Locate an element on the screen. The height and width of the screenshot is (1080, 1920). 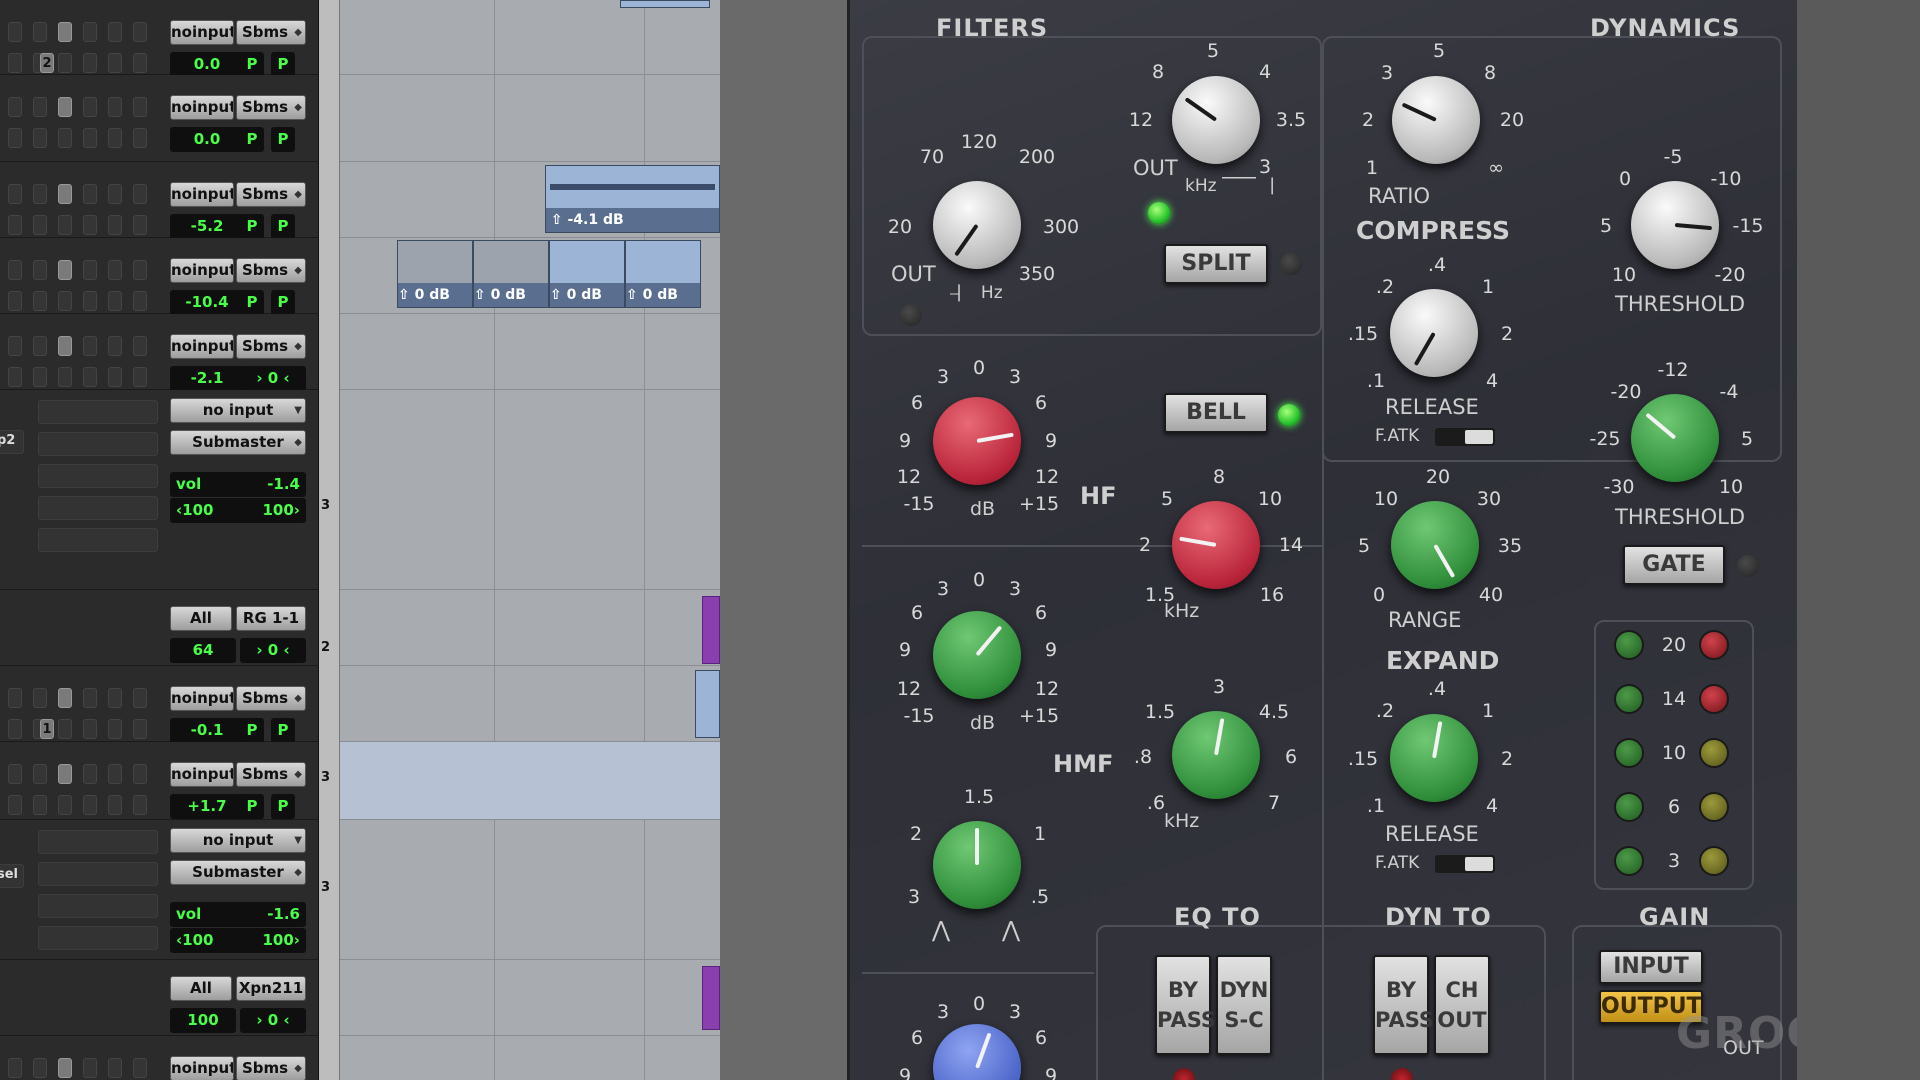
eq-to-dyn-sc-button: DYN S-C is located at coordinates (1244, 1005).